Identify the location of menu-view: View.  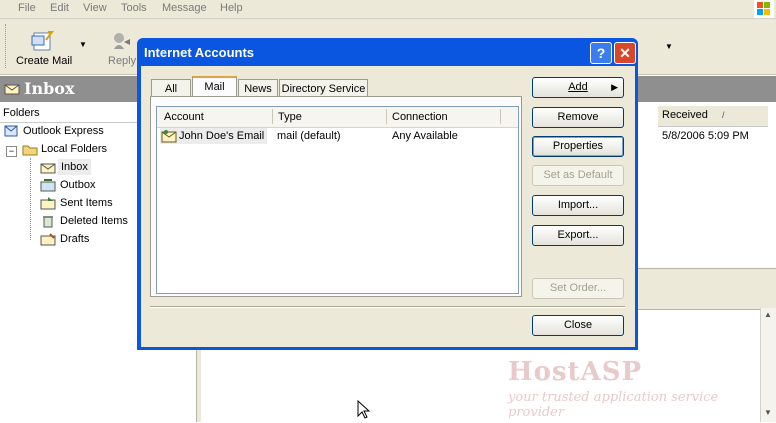
(95, 8).